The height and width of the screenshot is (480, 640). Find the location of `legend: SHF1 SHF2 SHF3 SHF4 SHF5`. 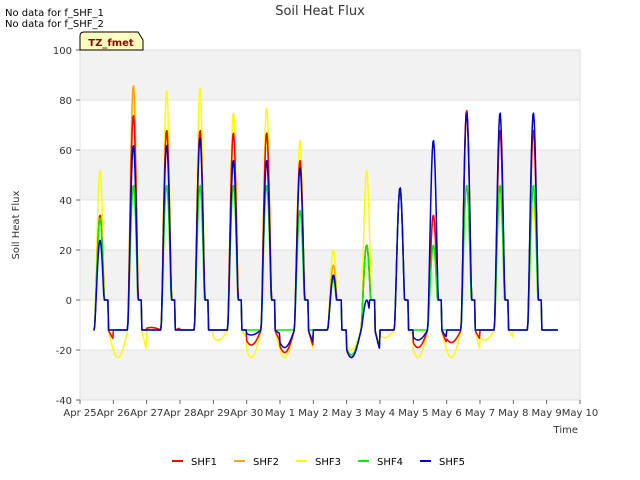

legend: SHF1 SHF2 SHF3 SHF4 SHF5 is located at coordinates (318, 462).